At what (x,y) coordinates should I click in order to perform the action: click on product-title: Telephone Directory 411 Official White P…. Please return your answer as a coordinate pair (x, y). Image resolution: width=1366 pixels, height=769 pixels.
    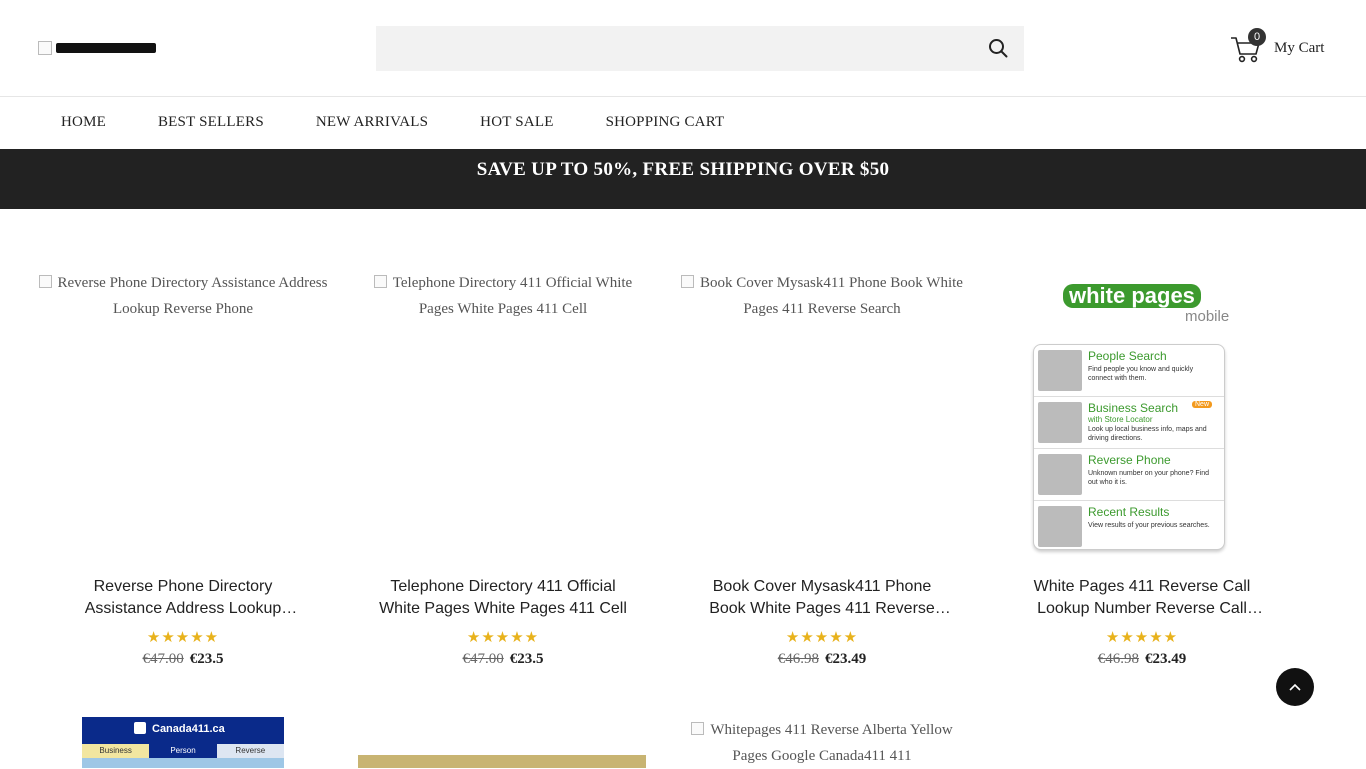
    Looking at the image, I should click on (503, 598).